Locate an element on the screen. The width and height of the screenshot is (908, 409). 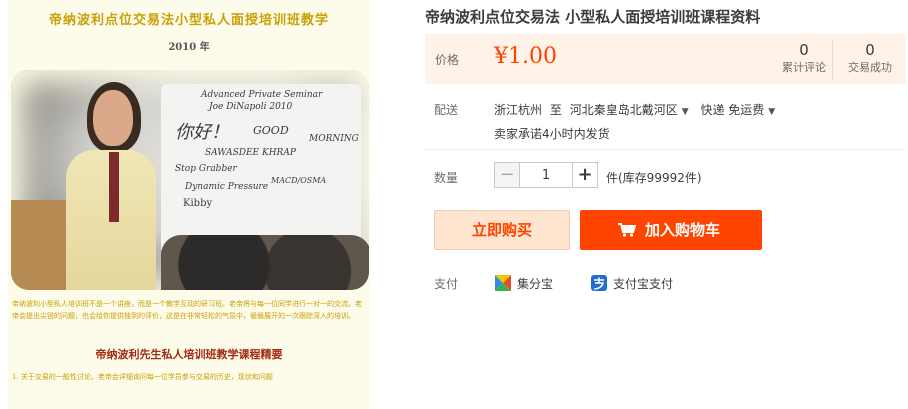
board-line: GOOD is located at coordinates (271, 130).